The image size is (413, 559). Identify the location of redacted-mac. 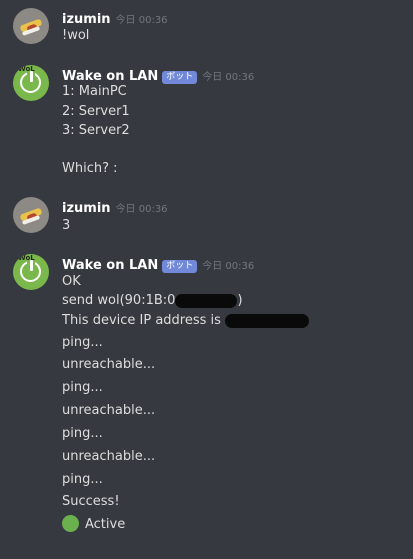
(206, 300).